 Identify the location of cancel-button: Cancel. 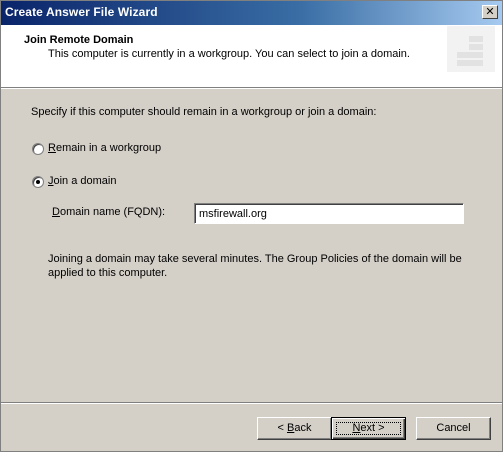
(453, 428).